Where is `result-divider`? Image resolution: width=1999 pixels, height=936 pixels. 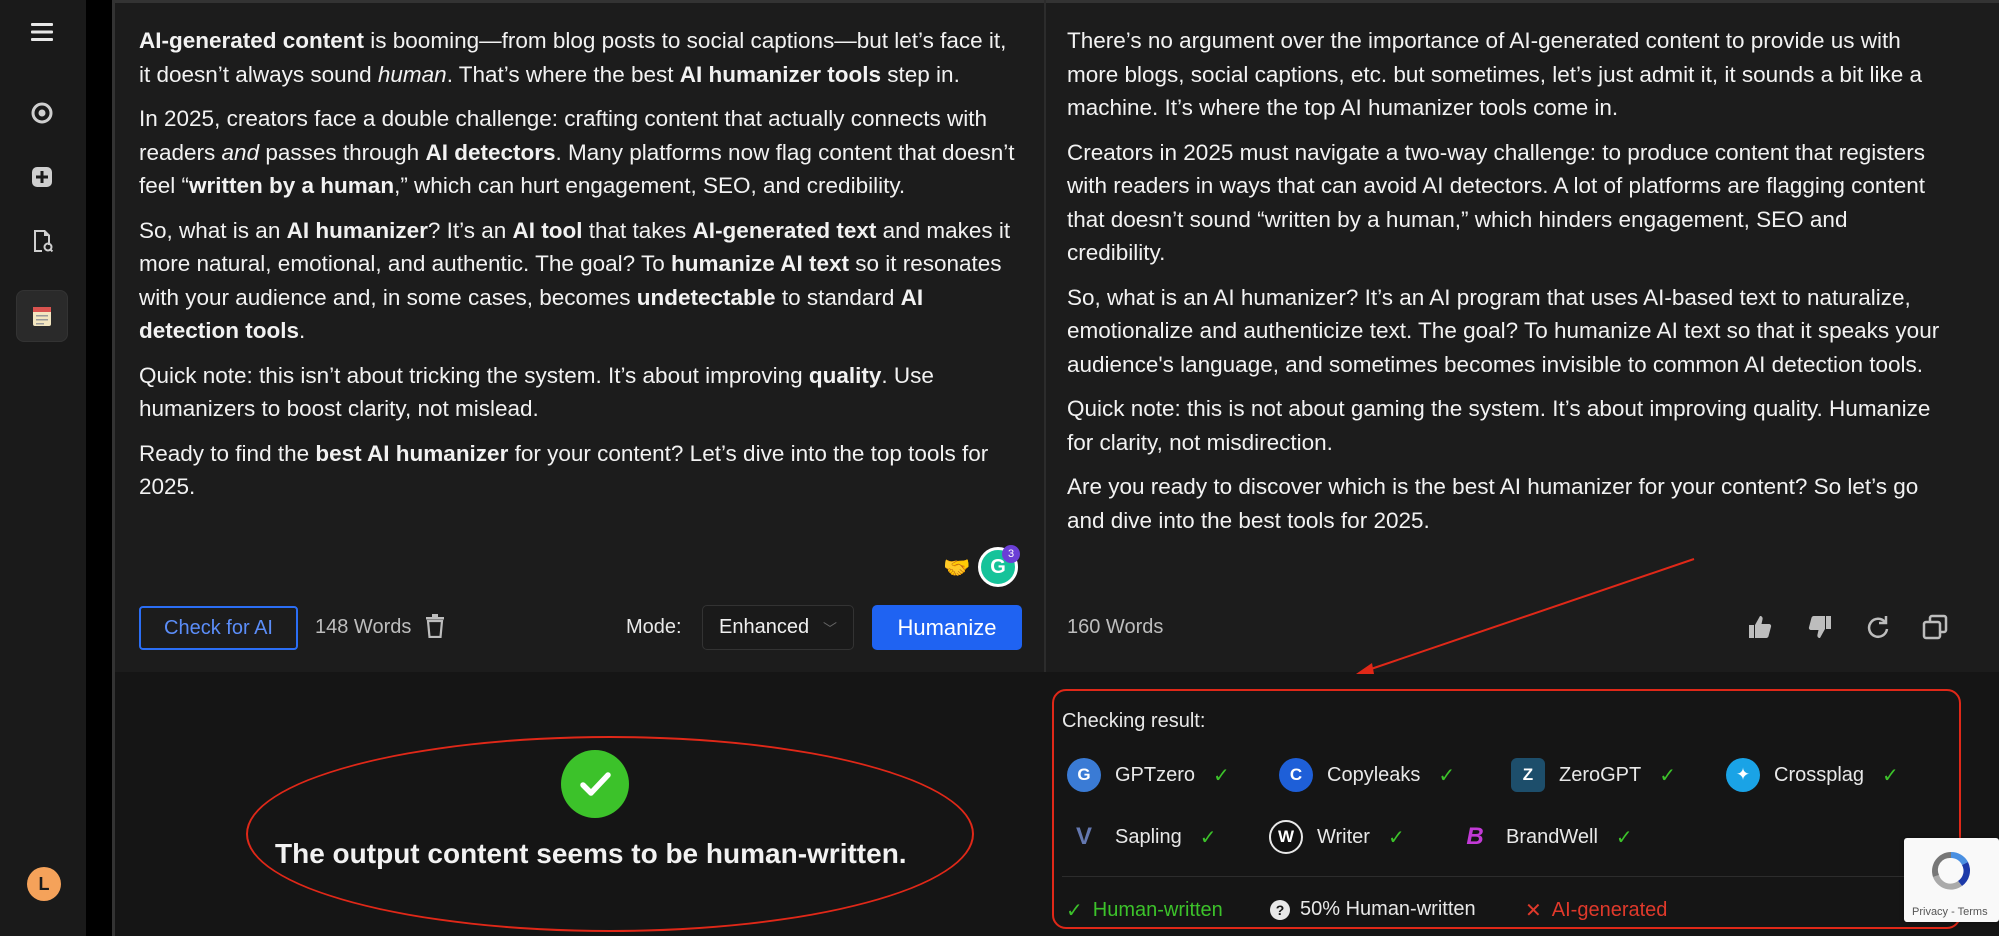
result-divider is located at coordinates (1506, 876).